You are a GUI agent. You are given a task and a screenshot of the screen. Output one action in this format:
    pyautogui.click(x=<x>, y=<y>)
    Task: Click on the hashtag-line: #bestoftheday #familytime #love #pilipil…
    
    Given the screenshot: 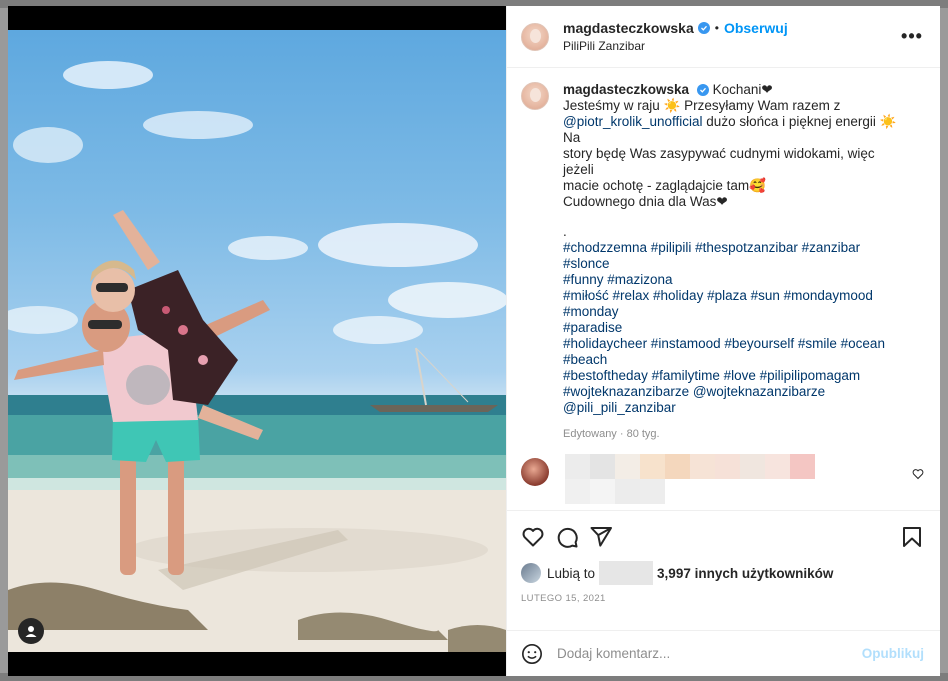 What is the action you would take?
    pyautogui.click(x=733, y=376)
    